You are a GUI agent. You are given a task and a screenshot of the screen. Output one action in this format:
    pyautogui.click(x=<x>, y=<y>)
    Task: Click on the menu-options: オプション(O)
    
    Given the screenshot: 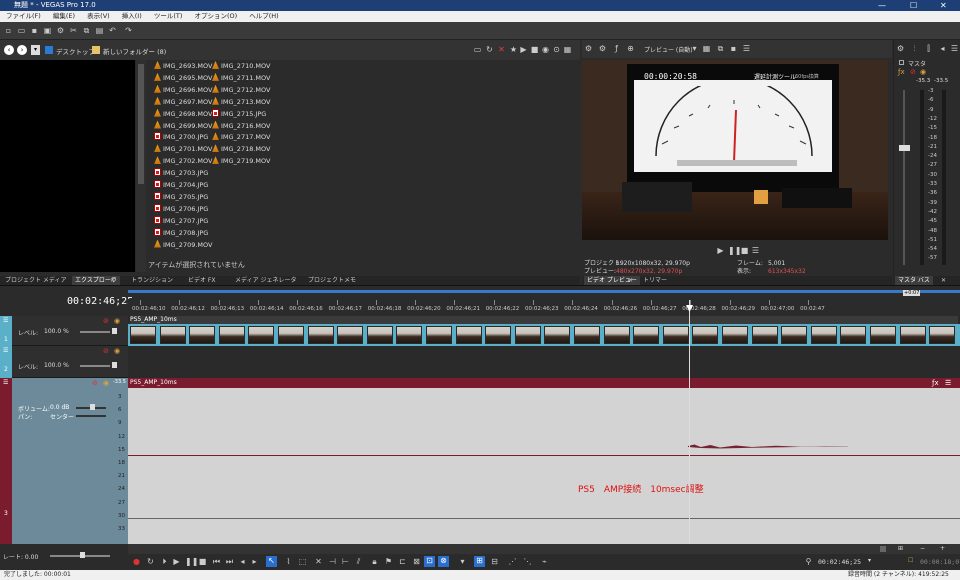 What is the action you would take?
    pyautogui.click(x=215, y=16)
    